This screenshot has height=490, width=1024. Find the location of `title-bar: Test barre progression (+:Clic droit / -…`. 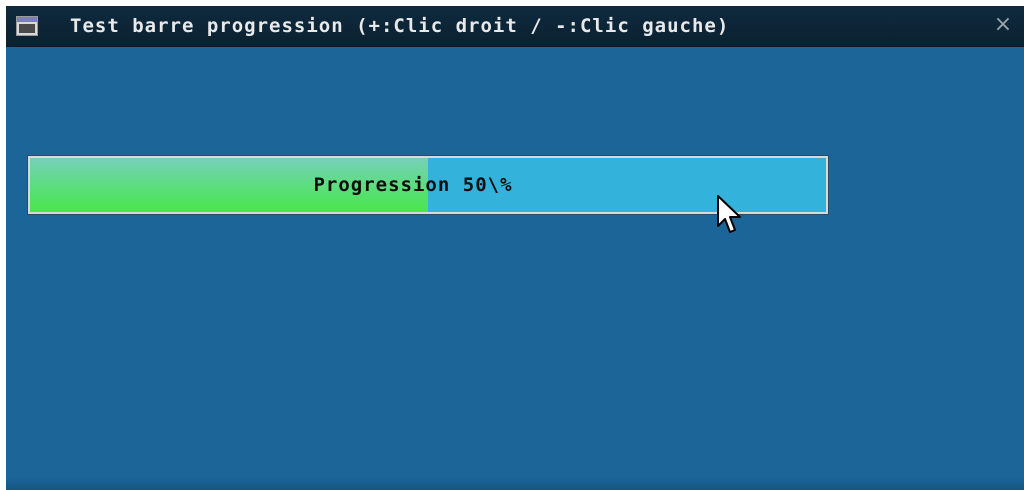

title-bar: Test barre progression (+:Clic droit / -… is located at coordinates (515, 26).